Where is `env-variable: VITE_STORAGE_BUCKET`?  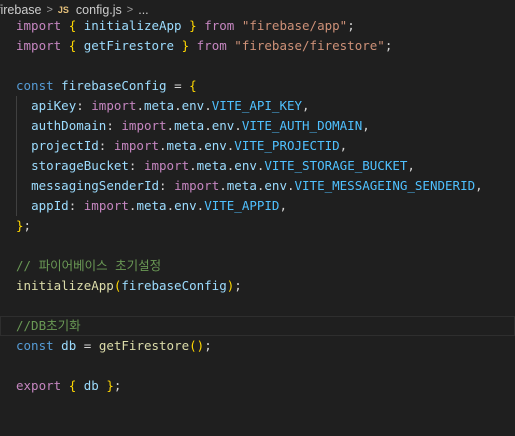
env-variable: VITE_STORAGE_BUCKET is located at coordinates (336, 165).